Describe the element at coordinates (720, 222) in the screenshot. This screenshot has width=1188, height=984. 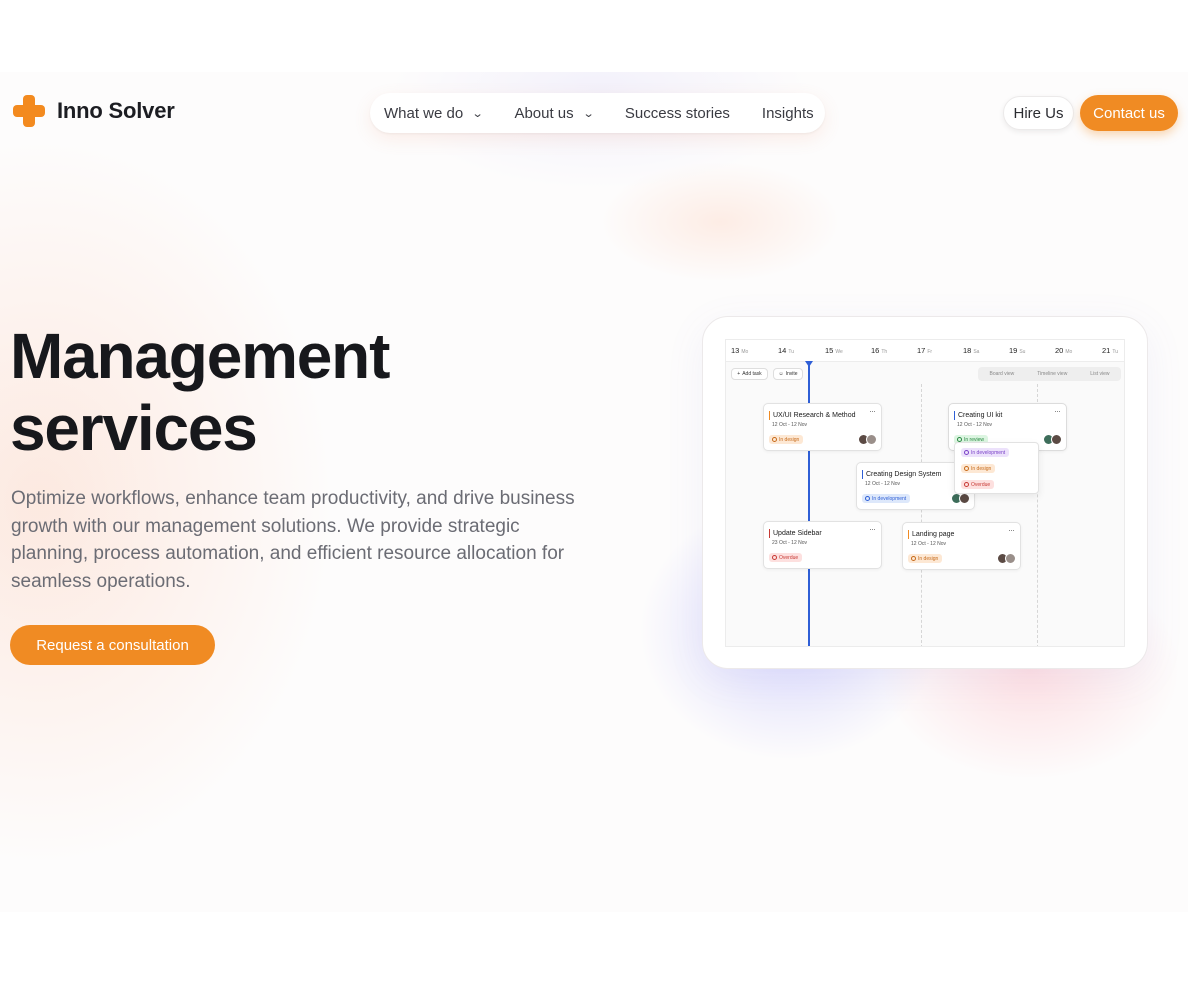
I see `glow-decoration` at that location.